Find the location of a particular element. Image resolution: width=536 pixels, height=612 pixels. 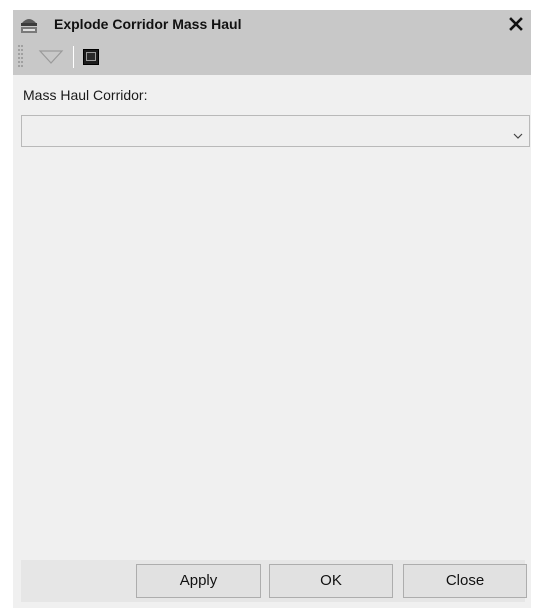

toolbar-grip is located at coordinates (21, 57).